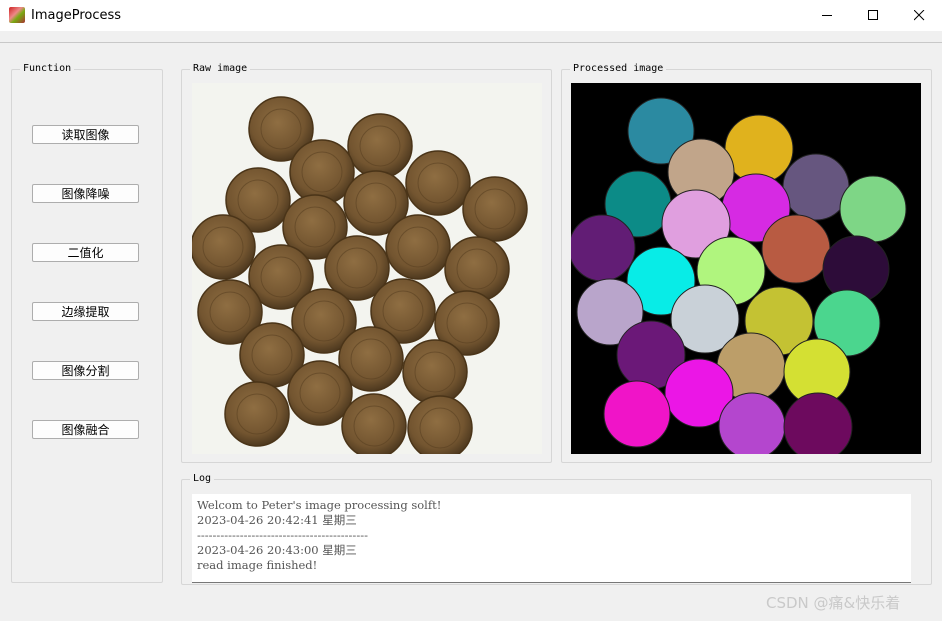 Image resolution: width=942 pixels, height=621 pixels. I want to click on edge-extract-button: 边缘提取, so click(85, 311).